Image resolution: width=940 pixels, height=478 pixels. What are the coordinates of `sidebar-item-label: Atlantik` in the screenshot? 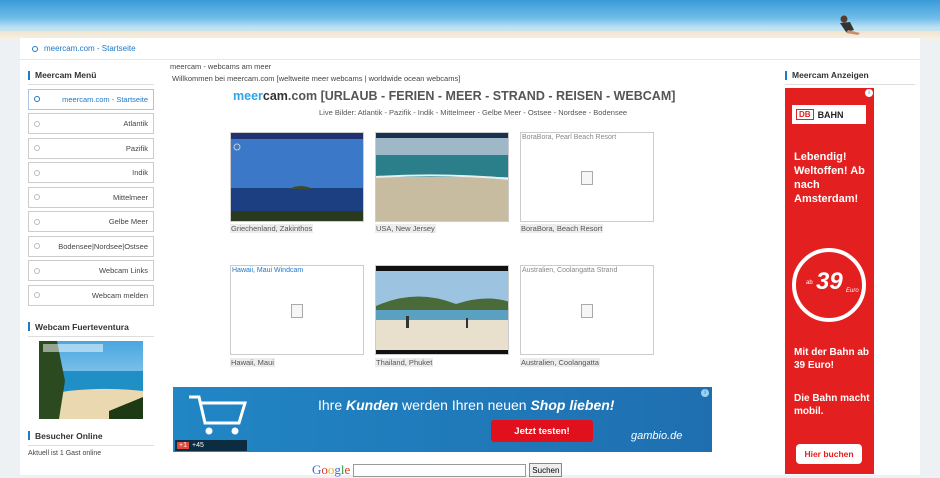 It's located at (135, 123).